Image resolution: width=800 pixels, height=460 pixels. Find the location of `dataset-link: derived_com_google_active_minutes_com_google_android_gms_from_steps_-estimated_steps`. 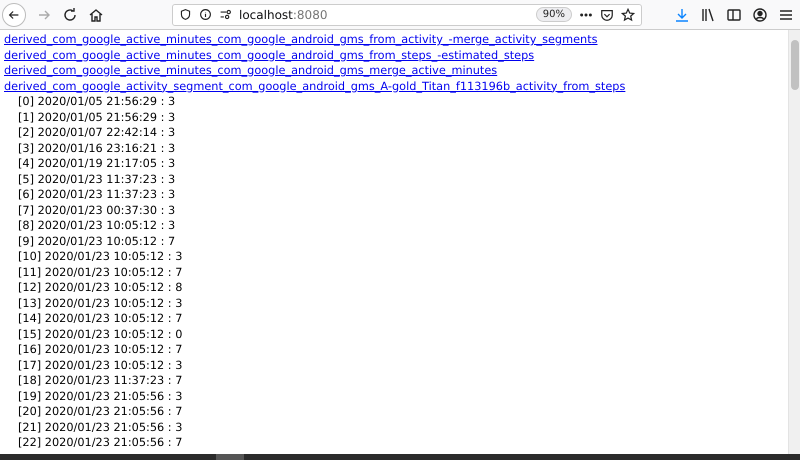

dataset-link: derived_com_google_active_minutes_com_google_android_gms_from_steps_-estimated_steps is located at coordinates (269, 55).